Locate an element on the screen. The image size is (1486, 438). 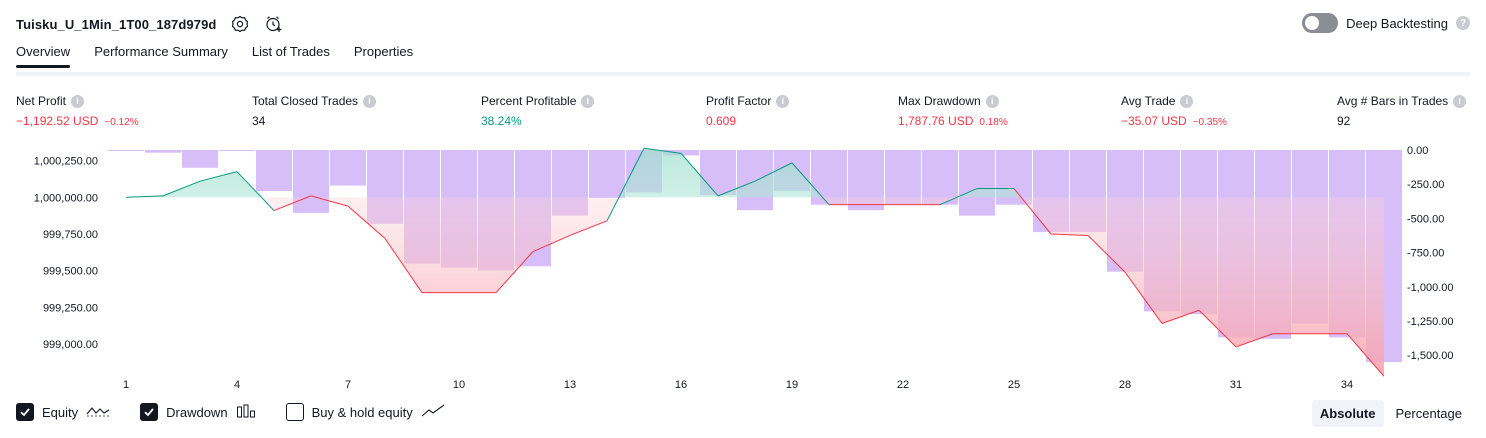
scale-switch: Absolute Percentage is located at coordinates (1391, 413).